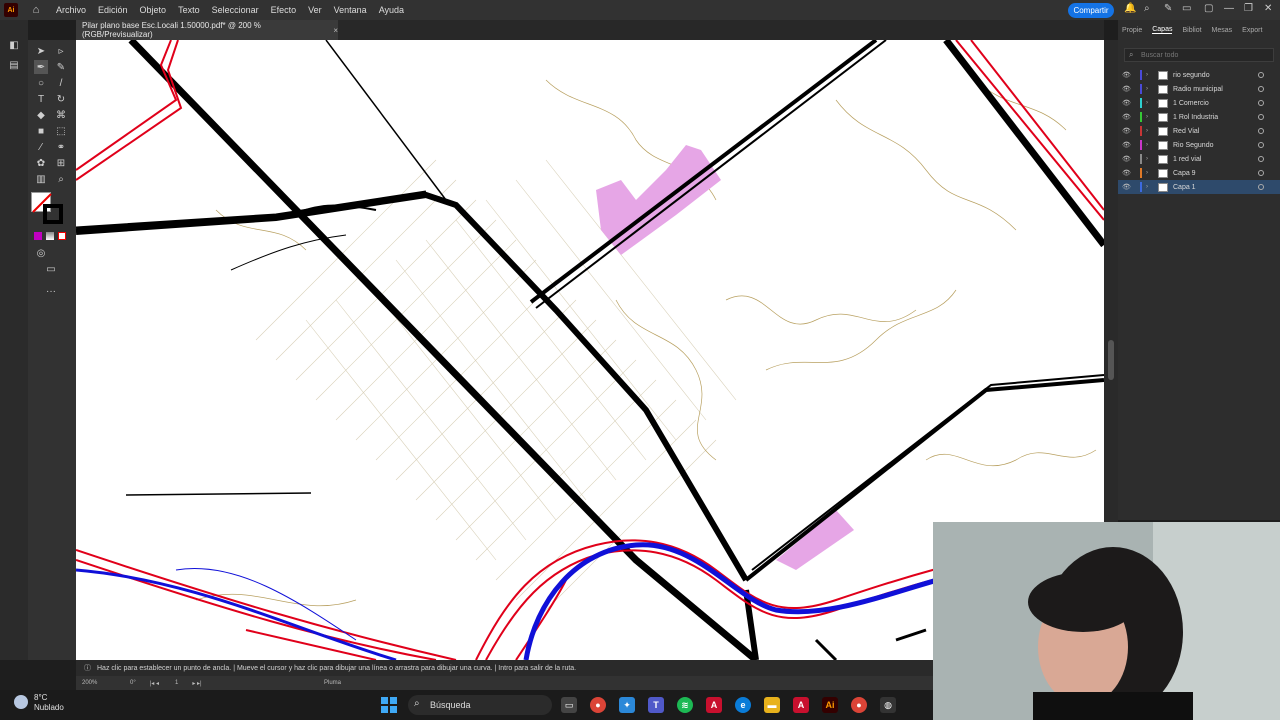 This screenshot has width=1280, height=720. Describe the element at coordinates (113, 10) in the screenshot. I see `menu-edicion: Edición` at that location.